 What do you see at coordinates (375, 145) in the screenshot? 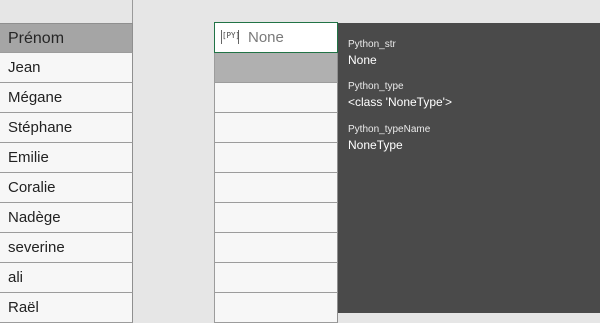
I see `field-value: NoneType` at bounding box center [375, 145].